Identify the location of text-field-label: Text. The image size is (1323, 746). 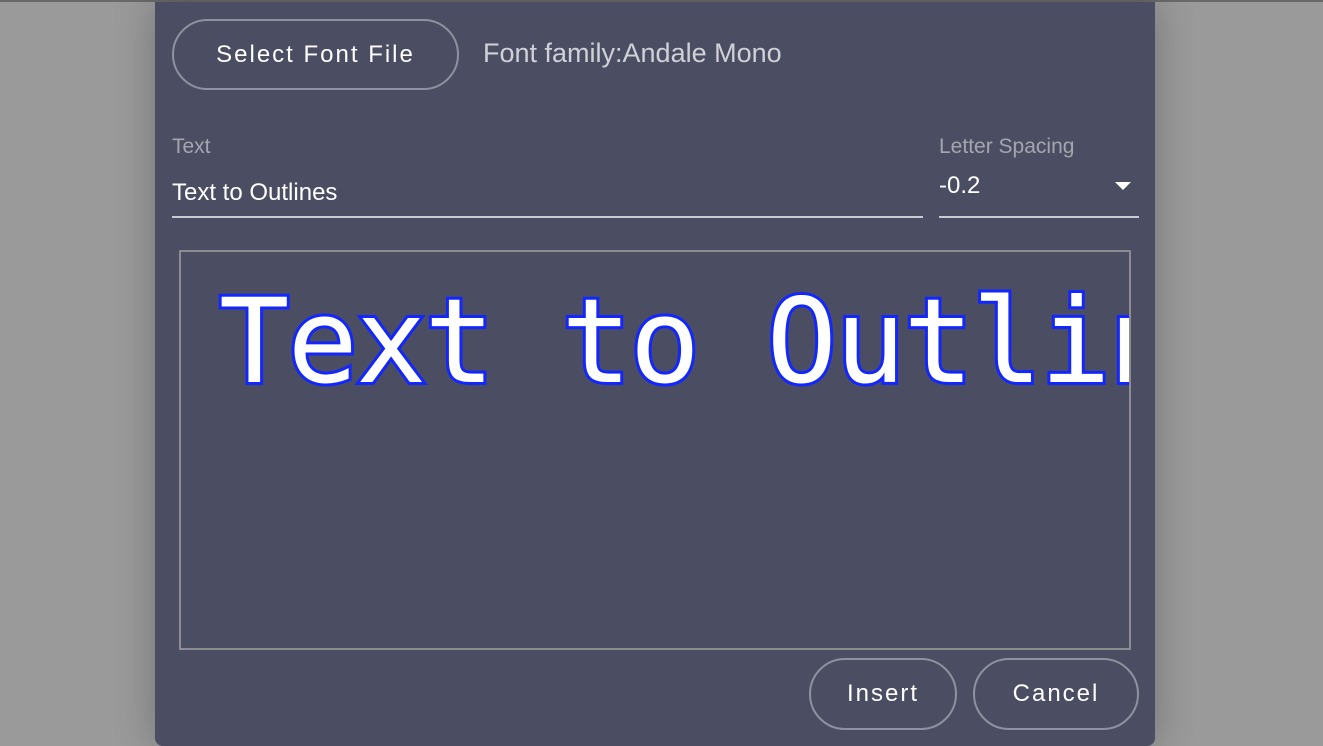
(191, 146).